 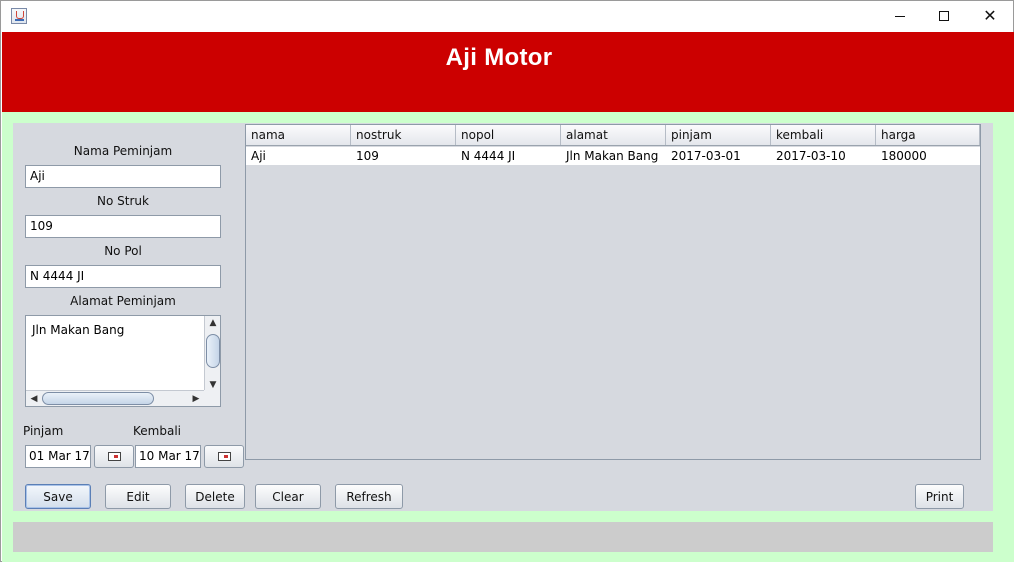 I want to click on kembali-date-field: 10 Mar 17, so click(x=168, y=456).